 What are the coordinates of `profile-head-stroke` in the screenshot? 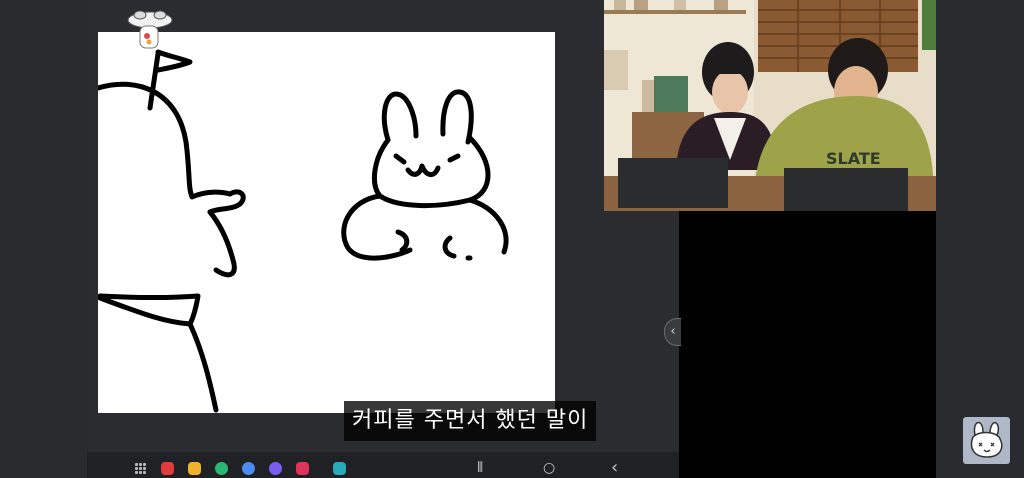 It's located at (165, 140).